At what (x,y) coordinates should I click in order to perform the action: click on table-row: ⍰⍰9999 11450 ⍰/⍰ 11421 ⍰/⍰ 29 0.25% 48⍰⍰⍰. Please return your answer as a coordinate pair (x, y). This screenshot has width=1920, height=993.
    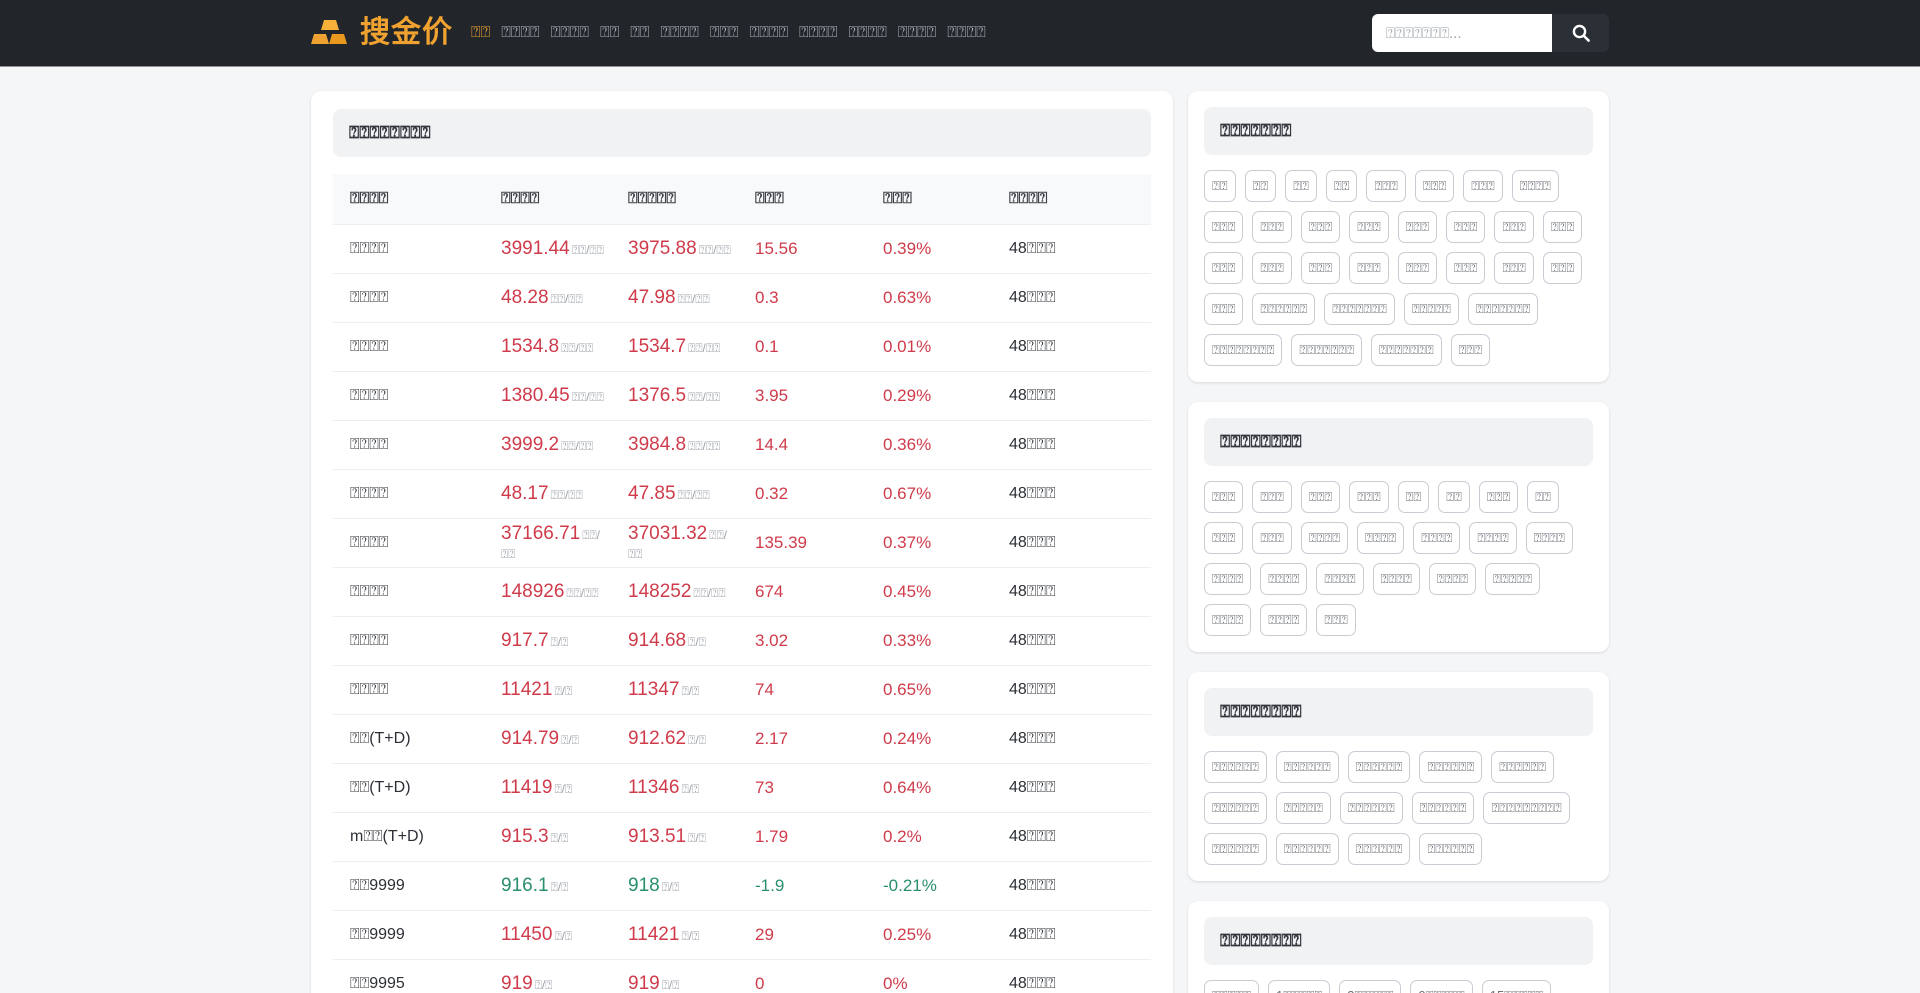
    Looking at the image, I should click on (742, 934).